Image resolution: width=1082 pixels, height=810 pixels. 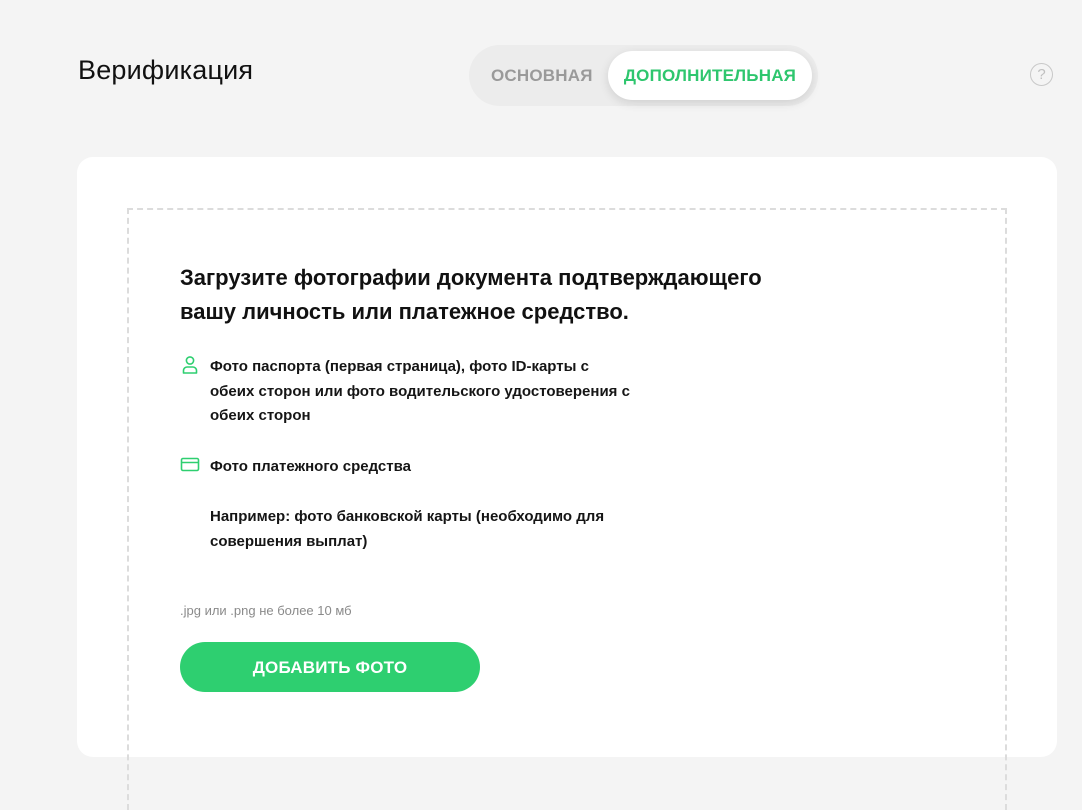 I want to click on add-photo-button: ДОБАВИТЬ ФОТО, so click(x=330, y=667).